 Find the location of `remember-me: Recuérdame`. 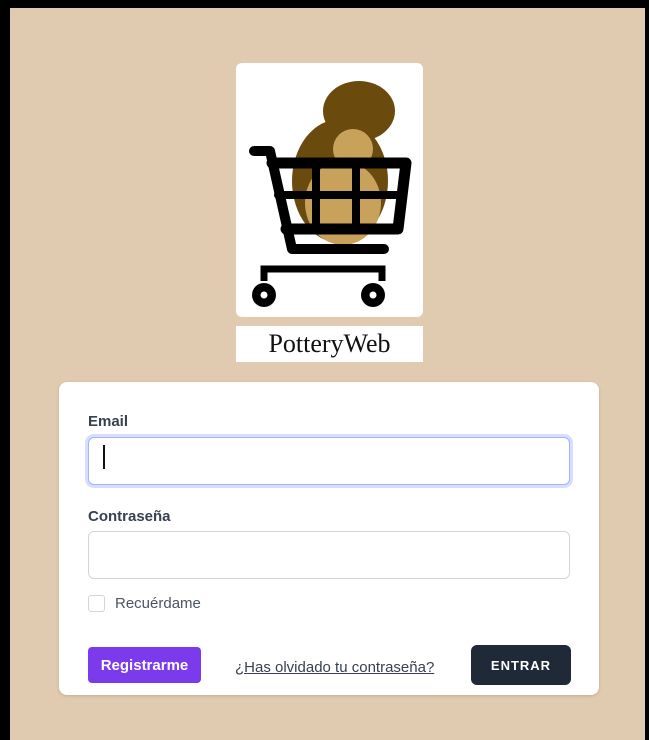

remember-me: Recuérdame is located at coordinates (144, 603).